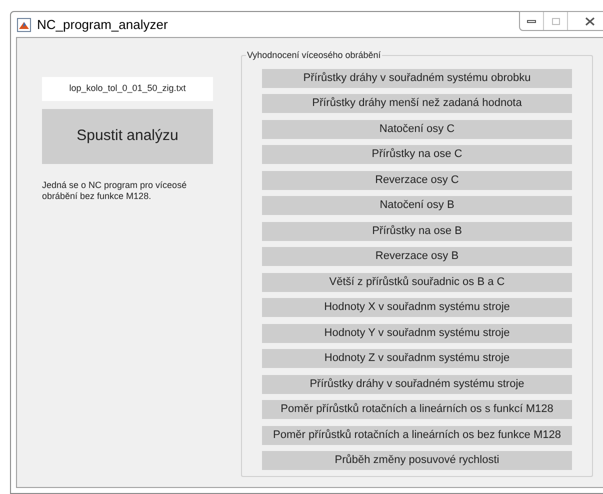 The width and height of the screenshot is (603, 494). What do you see at coordinates (314, 55) in the screenshot?
I see `panel-title: Vyhodnocení víceosého obrábění` at bounding box center [314, 55].